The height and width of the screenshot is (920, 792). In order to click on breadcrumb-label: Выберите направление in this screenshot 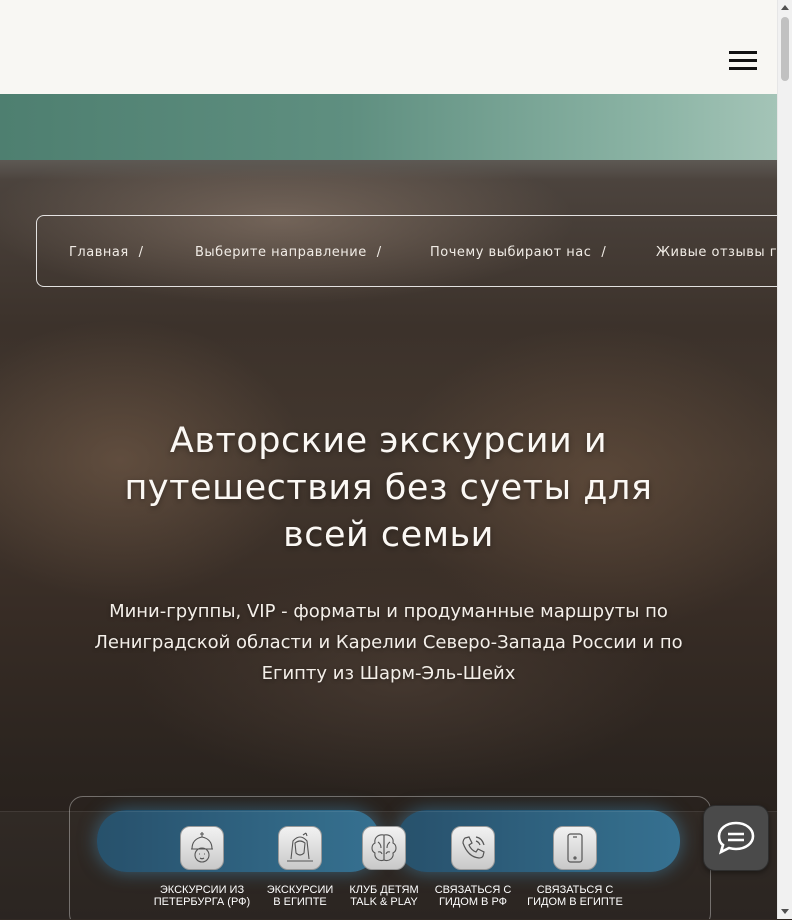, I will do `click(281, 252)`.